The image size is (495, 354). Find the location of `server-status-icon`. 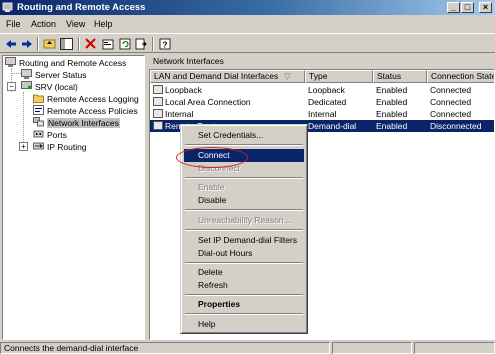

server-status-icon is located at coordinates (26, 74).